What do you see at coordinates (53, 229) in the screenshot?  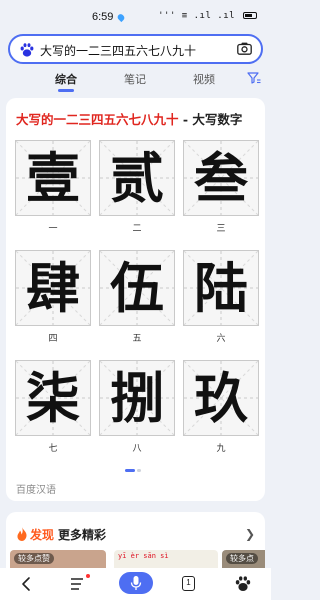 I see `char-number: 一` at bounding box center [53, 229].